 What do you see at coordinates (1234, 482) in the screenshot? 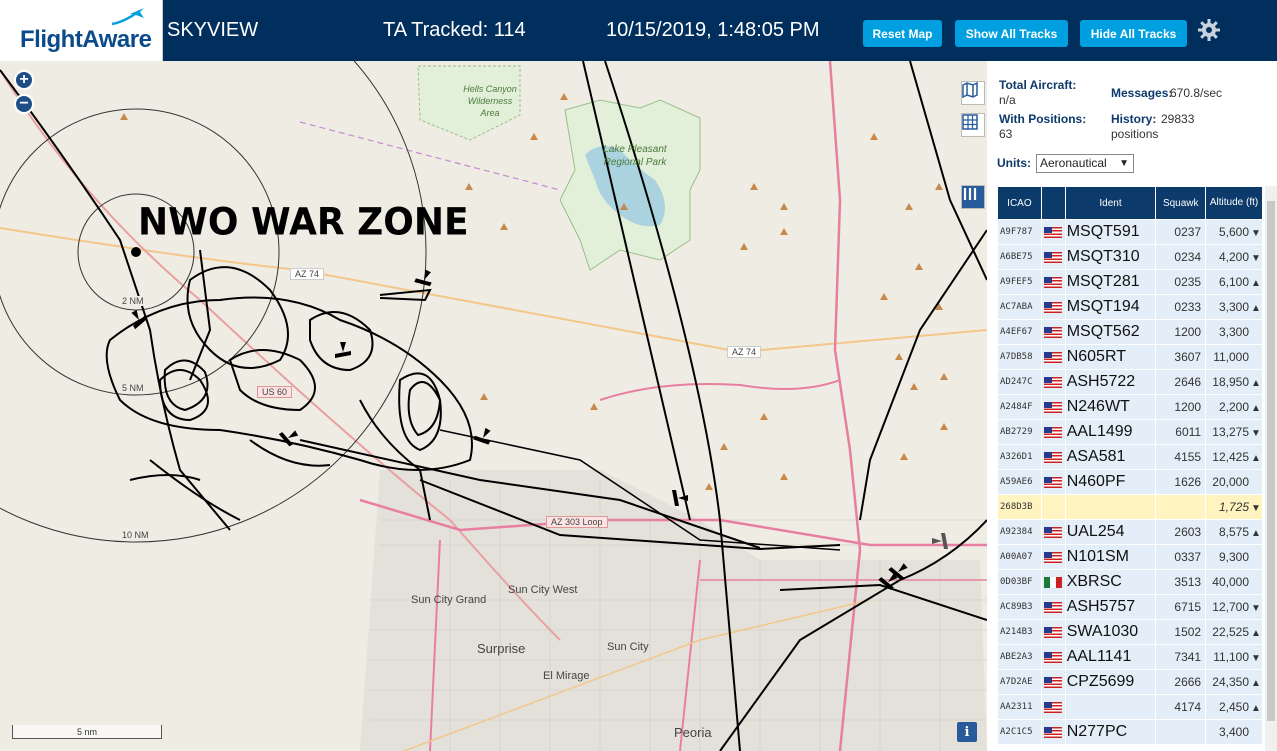
I see `cell-altitude: 20,000` at bounding box center [1234, 482].